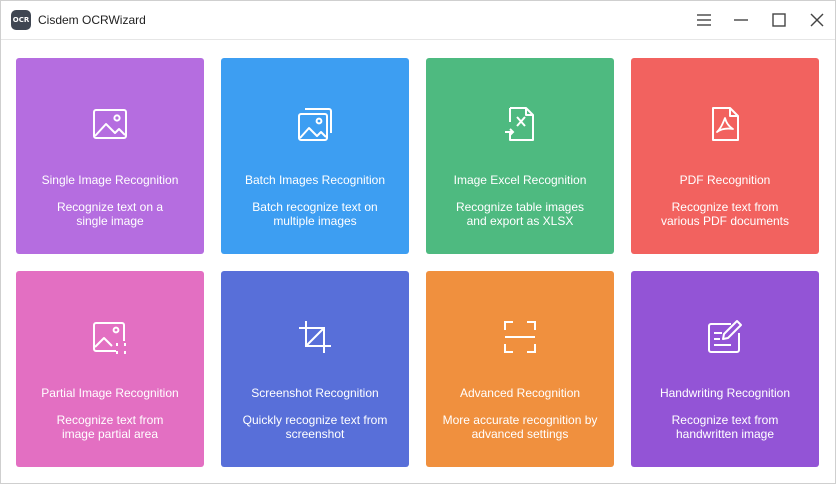 The width and height of the screenshot is (836, 484). What do you see at coordinates (520, 221) in the screenshot?
I see `card-description-line: and export as XLSX` at bounding box center [520, 221].